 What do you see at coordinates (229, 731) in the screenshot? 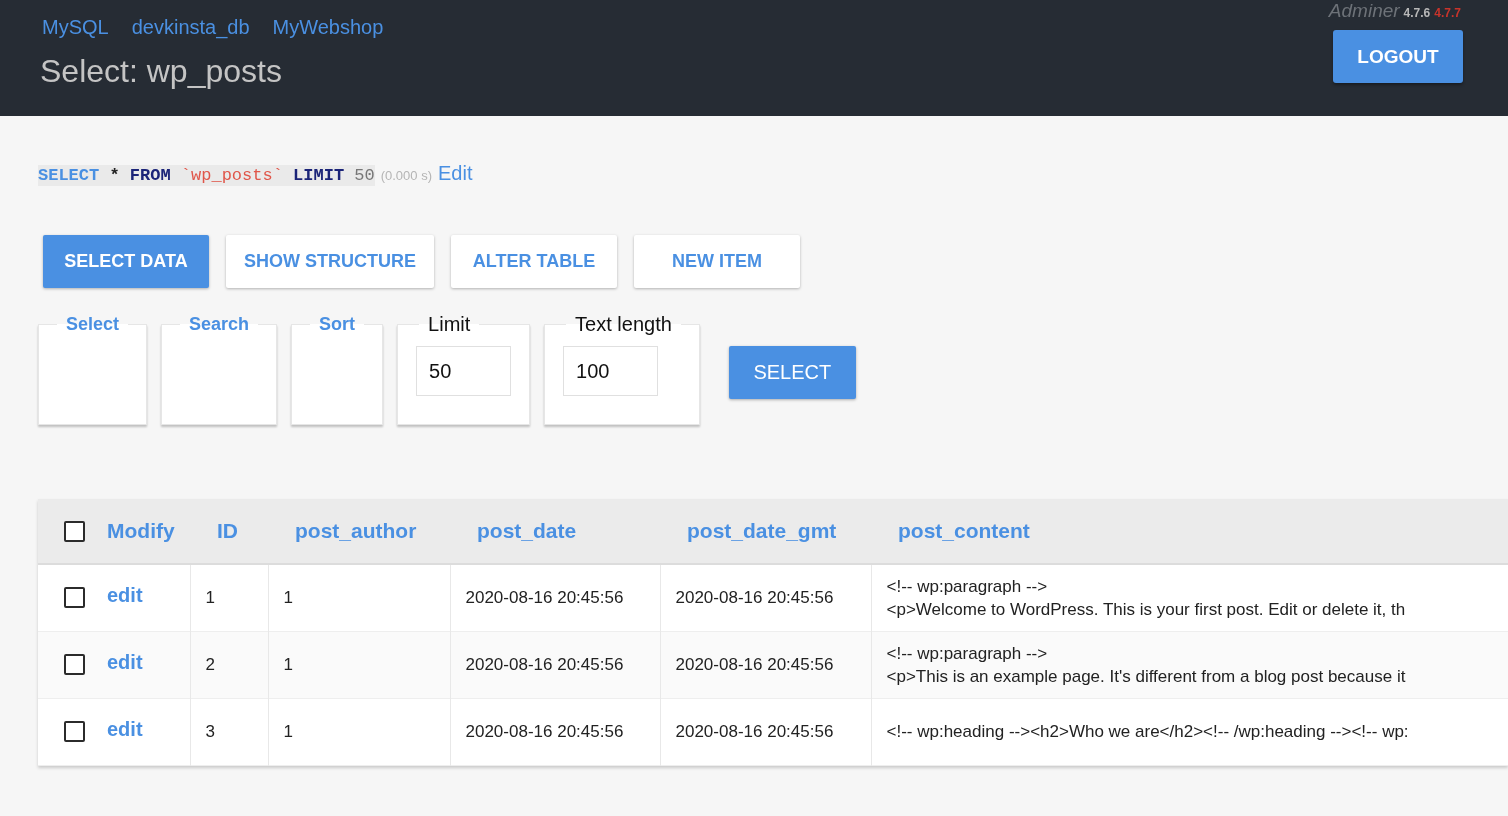
I see `table-cell: 3` at bounding box center [229, 731].